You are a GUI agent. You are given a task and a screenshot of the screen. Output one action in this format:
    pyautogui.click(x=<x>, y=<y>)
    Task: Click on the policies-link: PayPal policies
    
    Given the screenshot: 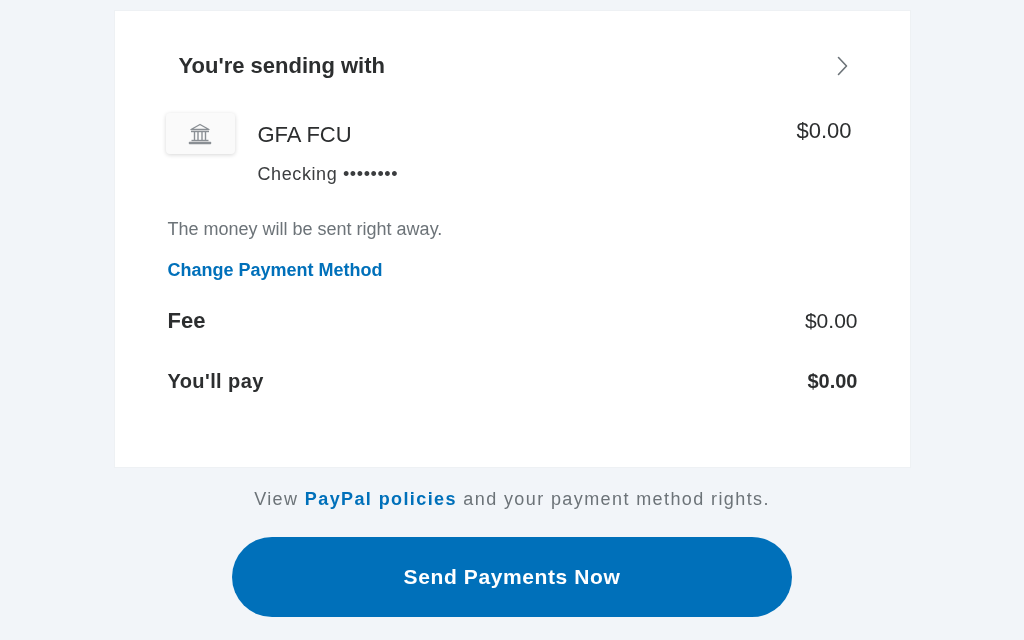 What is the action you would take?
    pyautogui.click(x=380, y=499)
    